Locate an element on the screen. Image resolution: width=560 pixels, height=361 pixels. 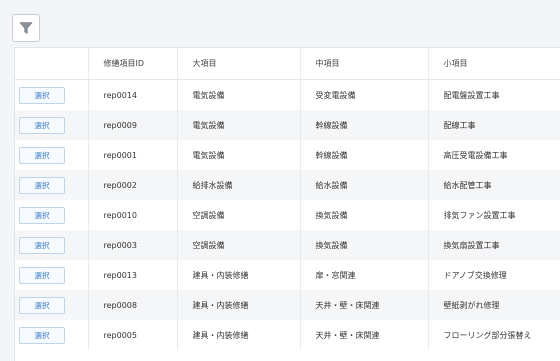
cell-minor: 配線工事 is located at coordinates (493, 125).